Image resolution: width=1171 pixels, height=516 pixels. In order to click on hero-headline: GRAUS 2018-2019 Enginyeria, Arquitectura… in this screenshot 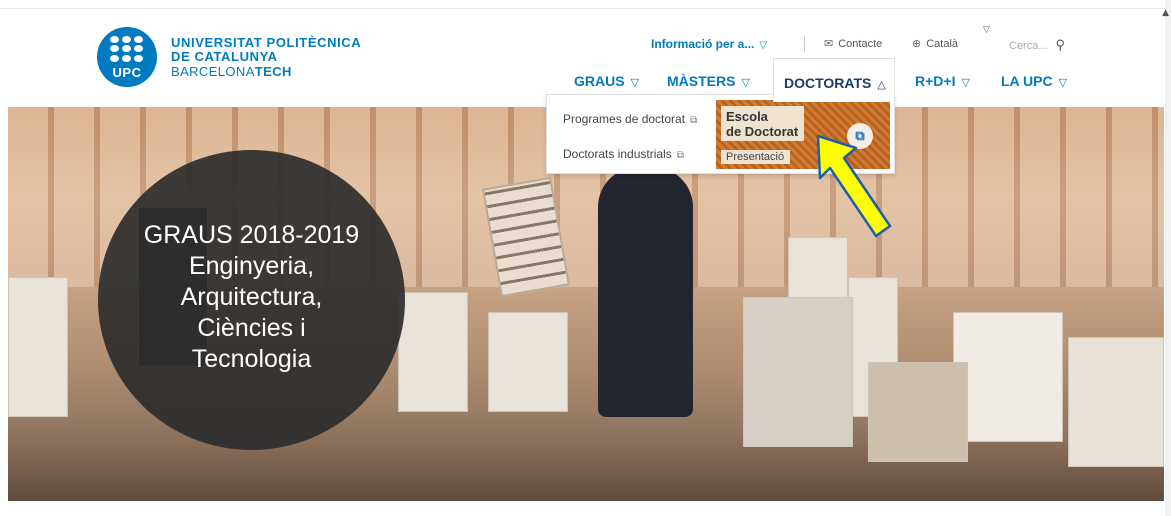, I will do `click(251, 297)`.